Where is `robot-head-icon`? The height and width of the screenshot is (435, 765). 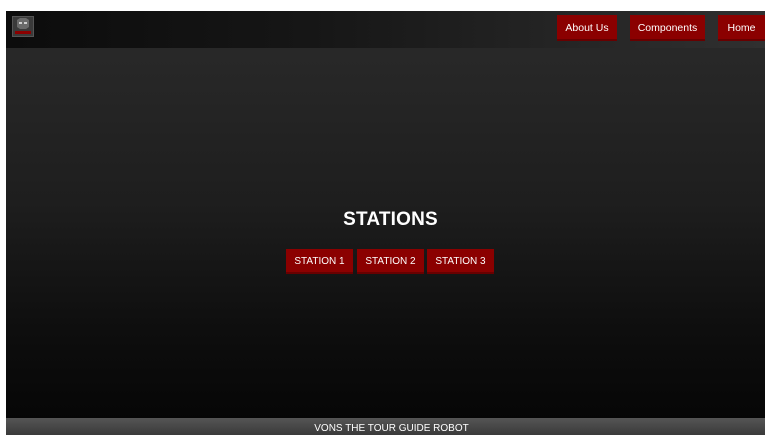
robot-head-icon is located at coordinates (23, 26).